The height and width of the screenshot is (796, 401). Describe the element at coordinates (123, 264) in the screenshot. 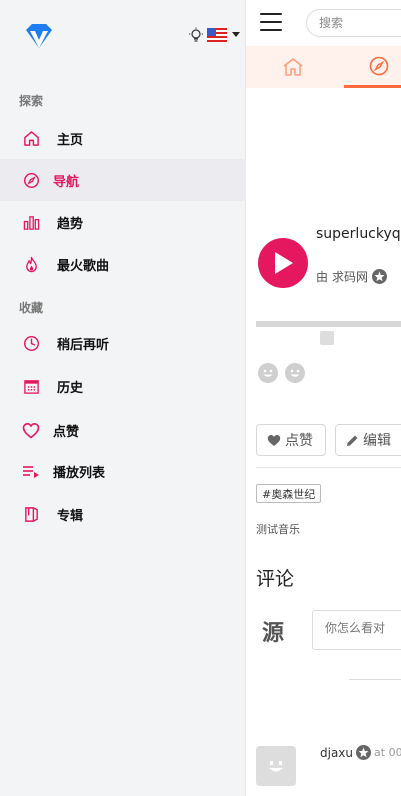

I see `sidebar-item-hot-songs: 最火歌曲` at that location.